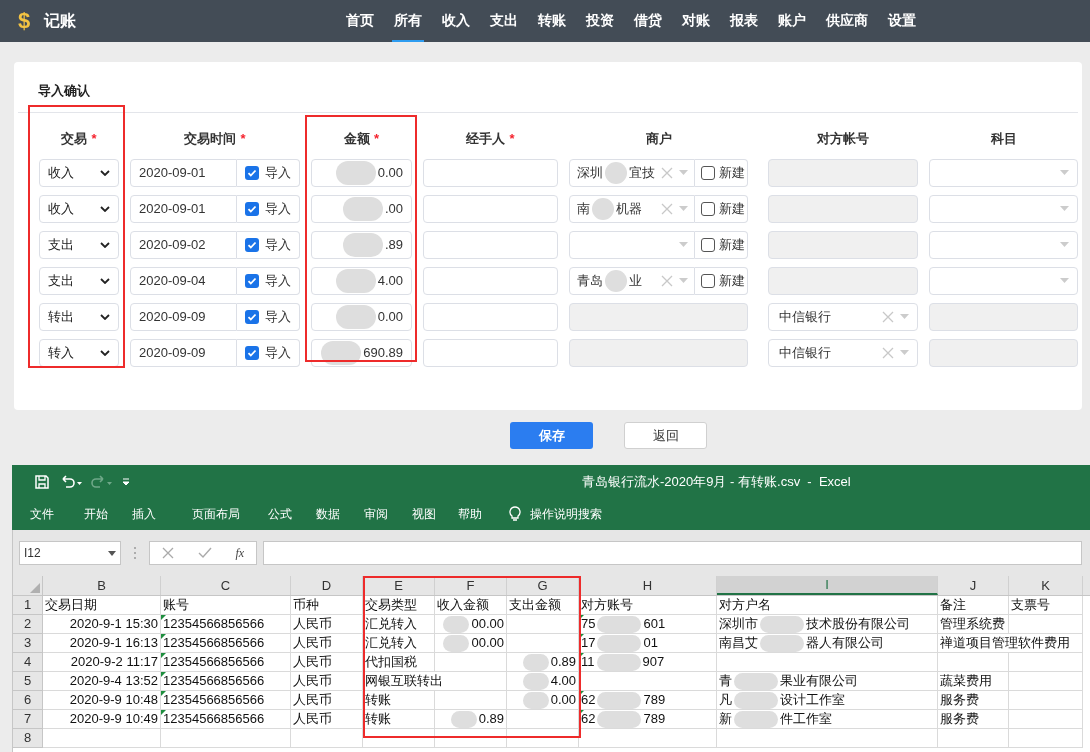  I want to click on column-header: G, so click(543, 585).